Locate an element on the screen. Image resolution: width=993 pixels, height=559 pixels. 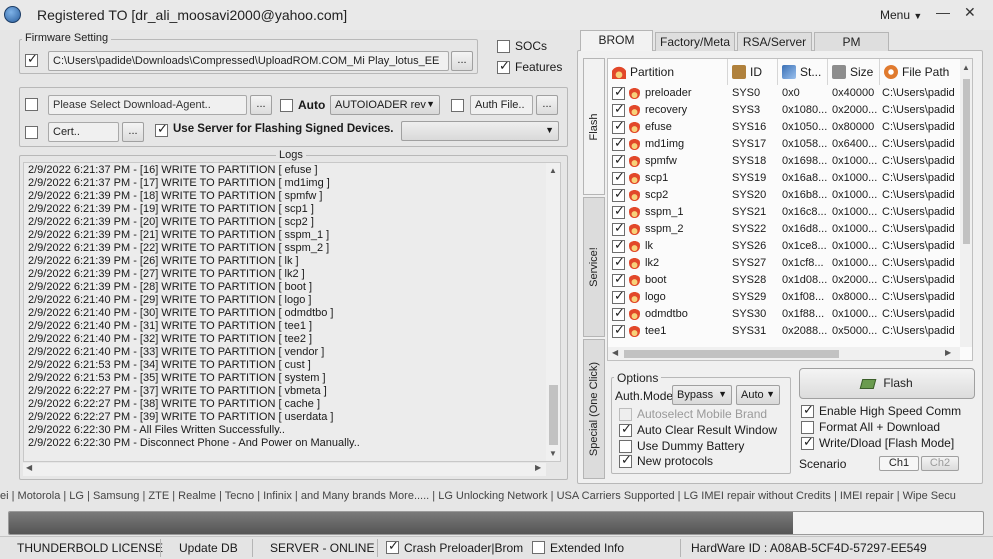
table-row: preloader SYS0 0x0 0x40000 C:\Users\padid is located at coordinates (784, 93).